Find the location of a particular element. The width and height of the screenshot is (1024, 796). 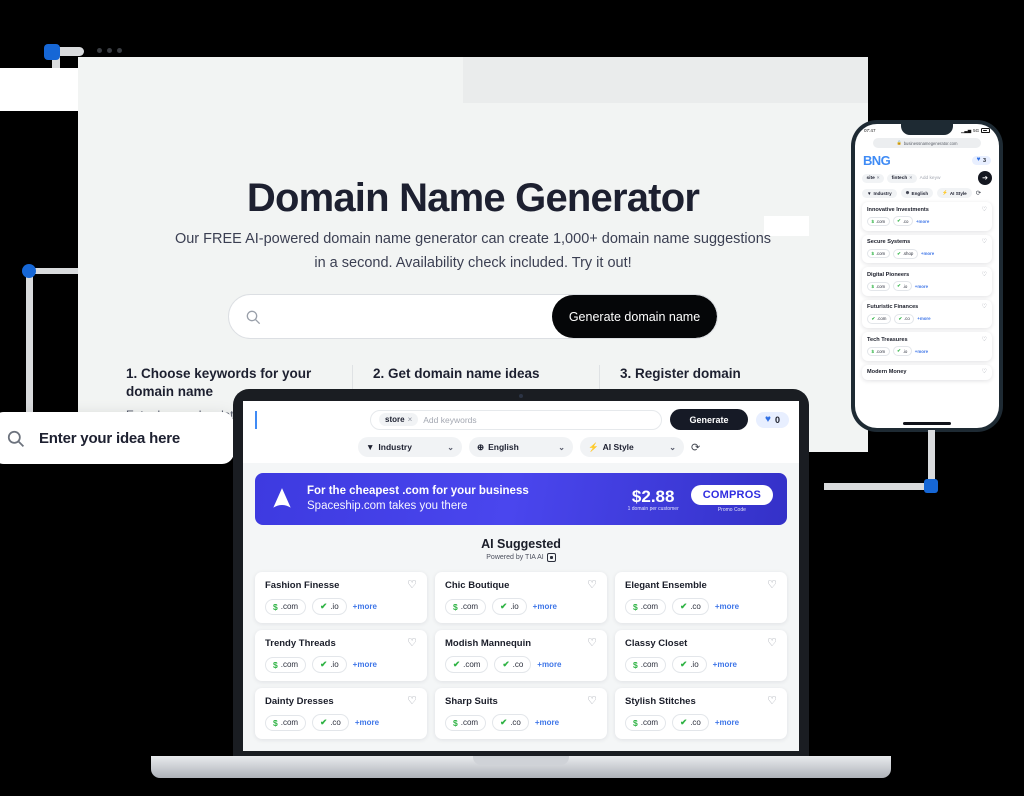

phone-filter-industry: ▼ Industry is located at coordinates (879, 193).